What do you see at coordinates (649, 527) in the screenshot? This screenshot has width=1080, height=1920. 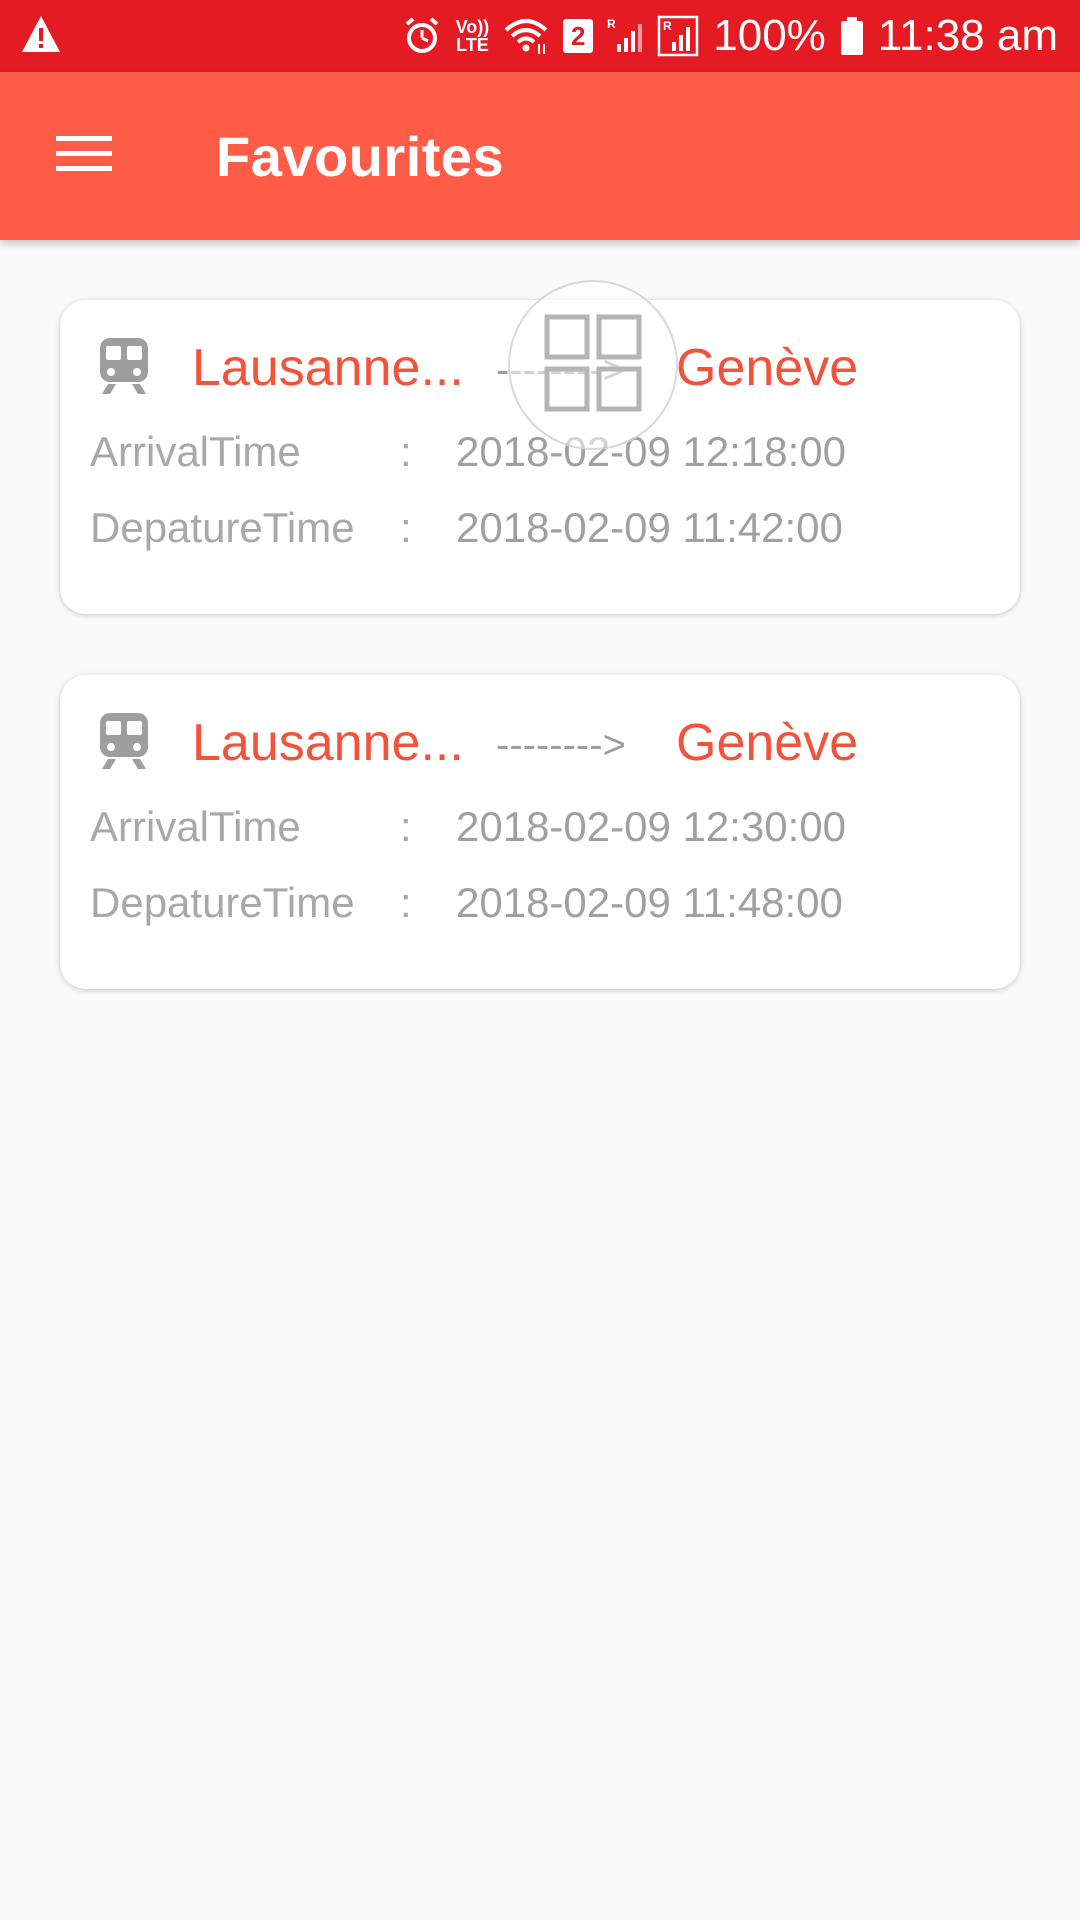 I see `departure-value: 2018-02-09 11:42:00` at bounding box center [649, 527].